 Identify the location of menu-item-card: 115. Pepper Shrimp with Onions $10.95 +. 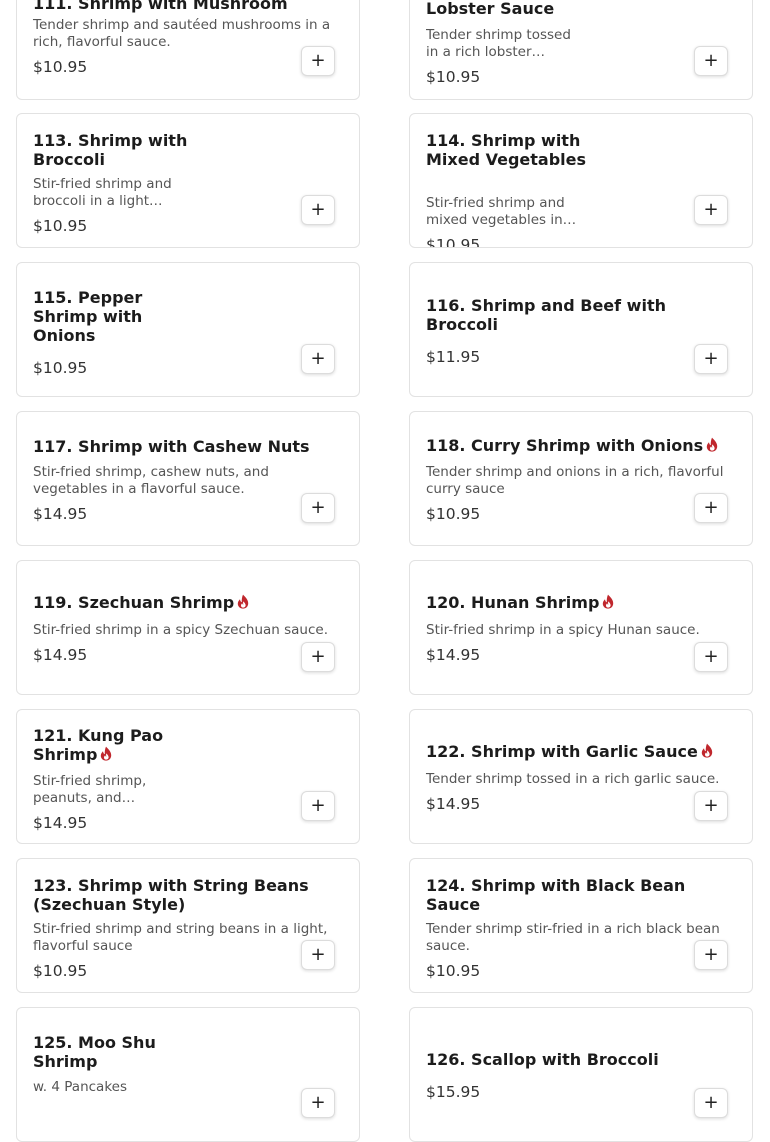
(188, 329).